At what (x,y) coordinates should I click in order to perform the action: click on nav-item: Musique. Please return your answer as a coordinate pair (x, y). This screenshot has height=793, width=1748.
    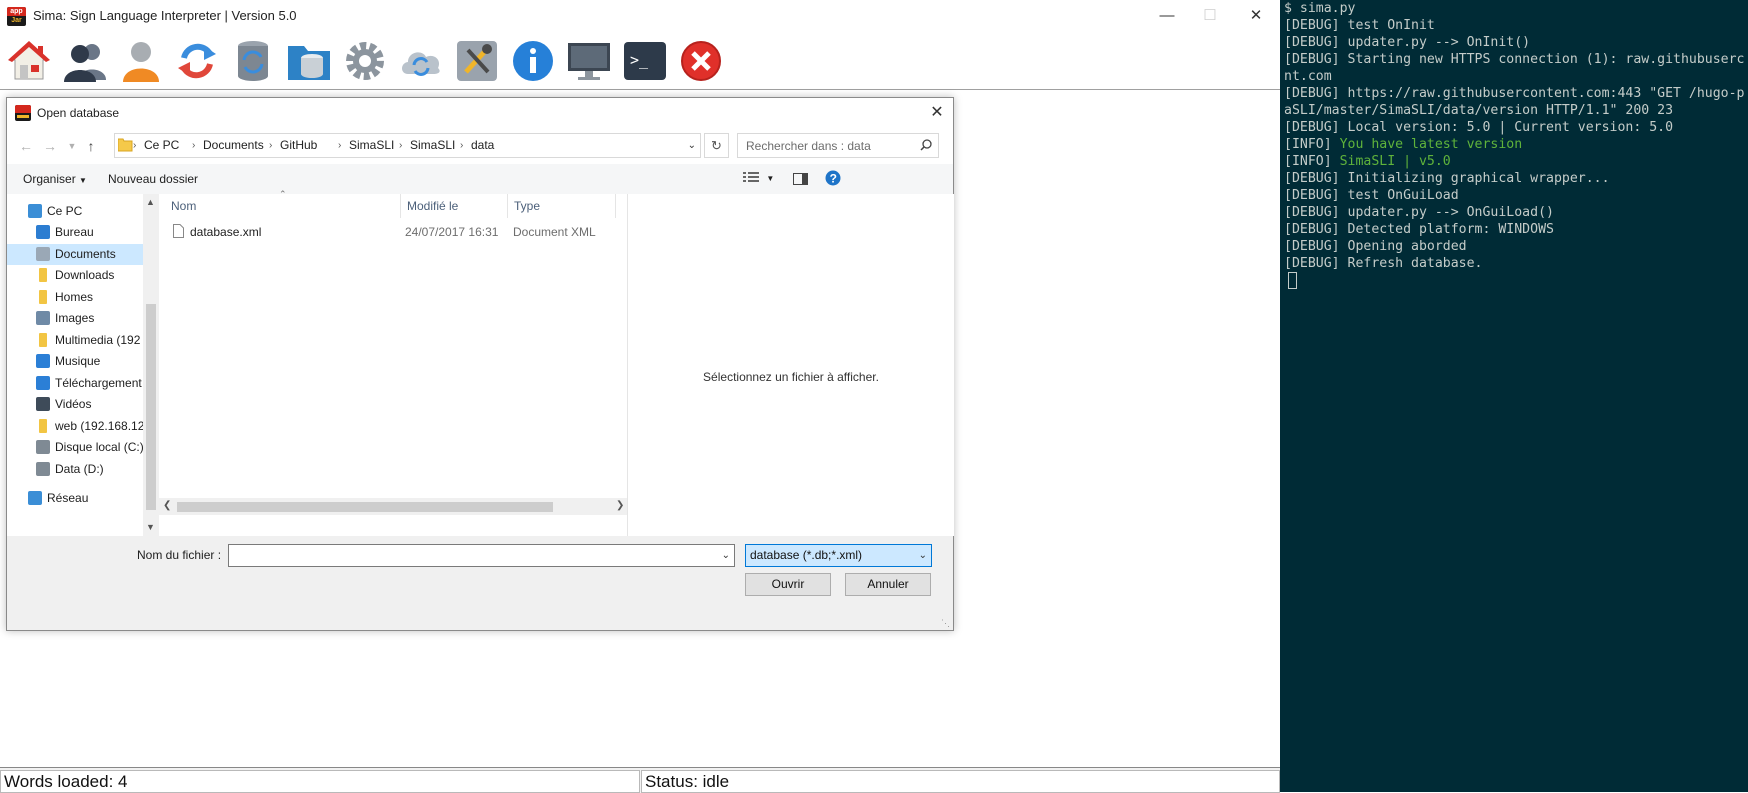
    Looking at the image, I should click on (75, 361).